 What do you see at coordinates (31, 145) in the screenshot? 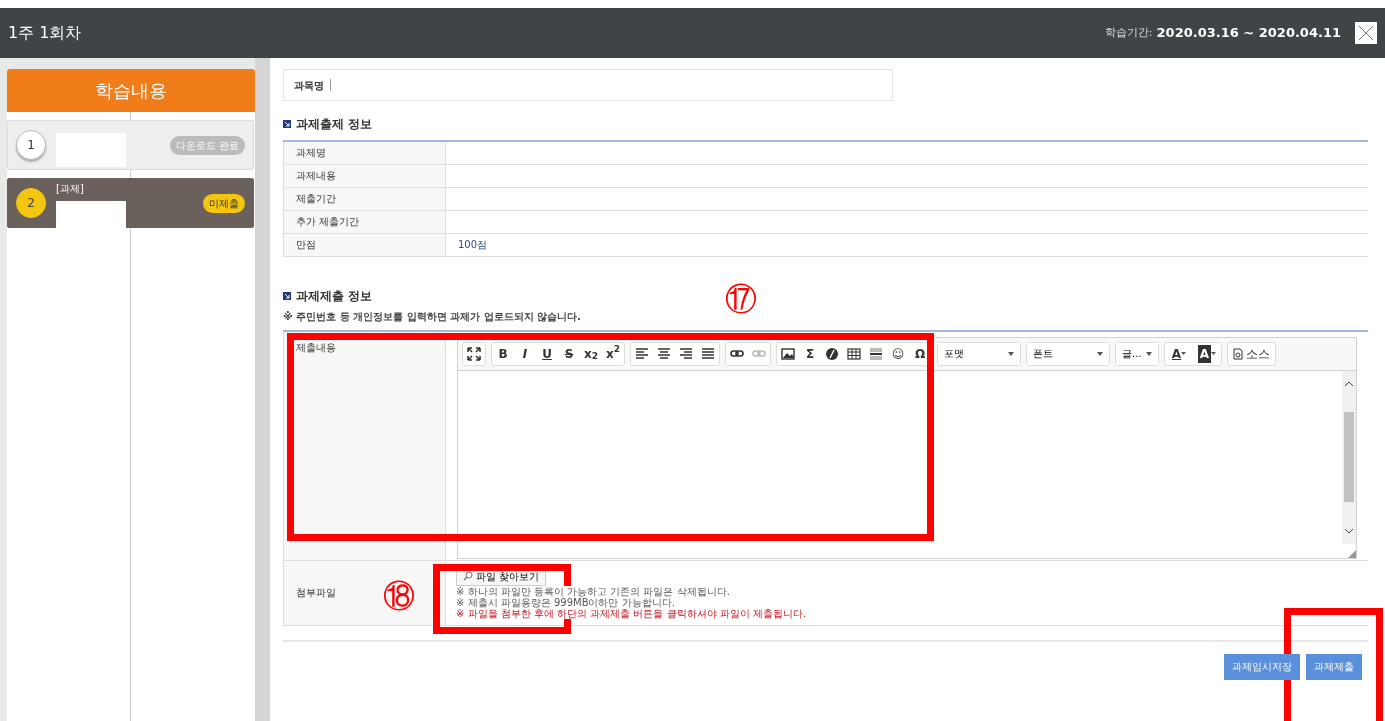
I see `lesson-number: 1` at bounding box center [31, 145].